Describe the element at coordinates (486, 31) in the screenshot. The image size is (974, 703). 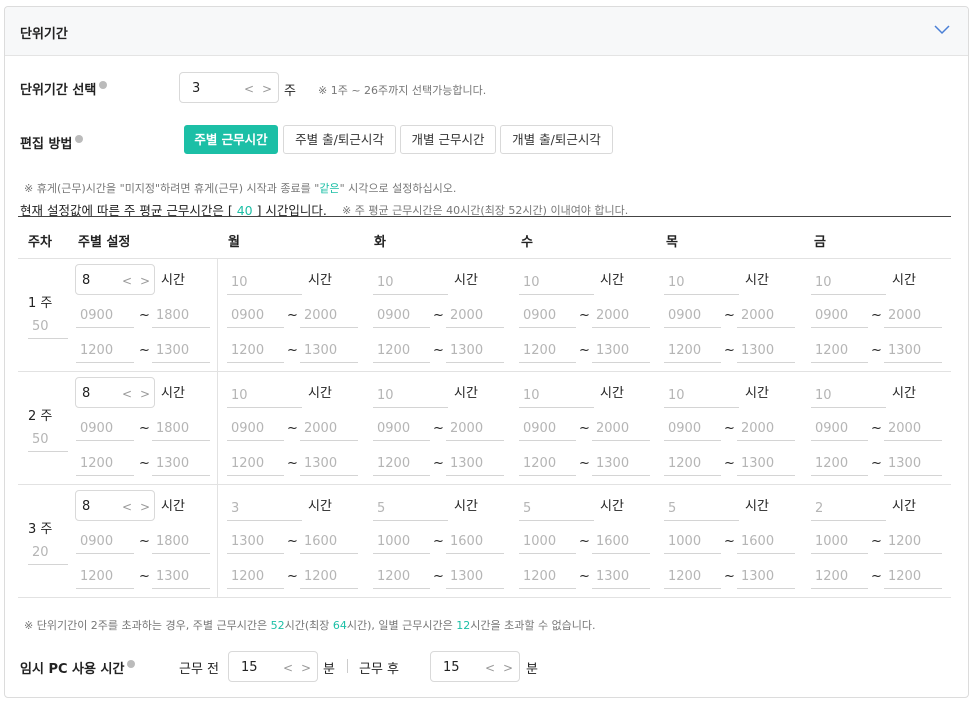
I see `panel-header: 단위기간` at that location.